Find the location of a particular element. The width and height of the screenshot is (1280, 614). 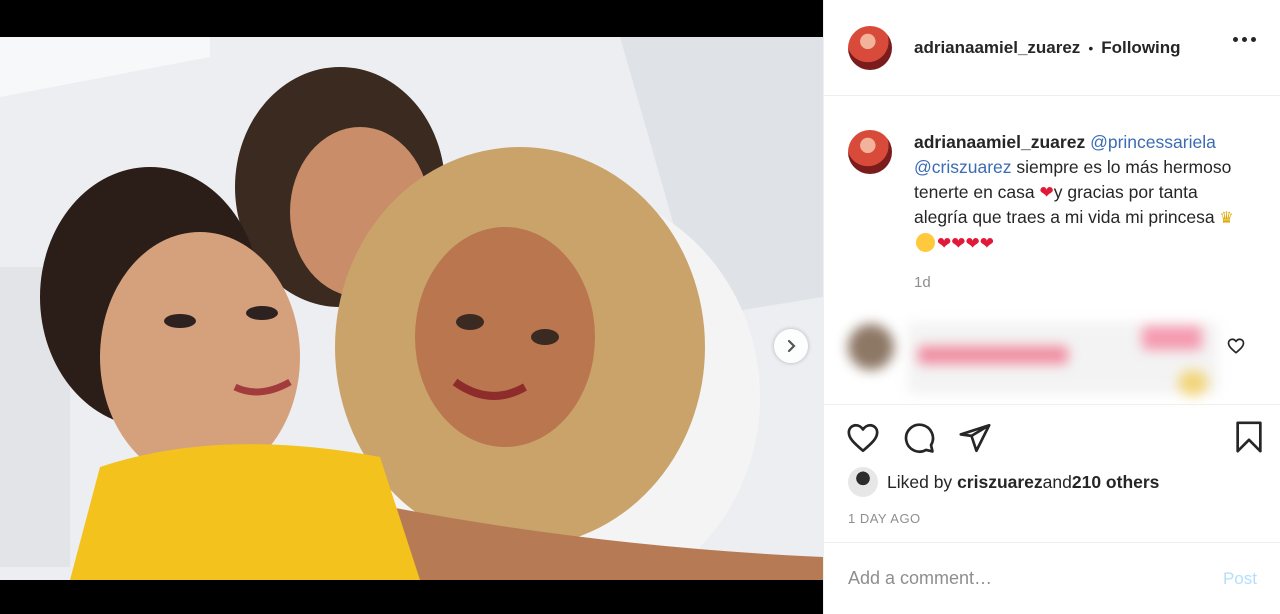

post-header: adrianaamiel_zuarez • Following is located at coordinates (1052, 48).